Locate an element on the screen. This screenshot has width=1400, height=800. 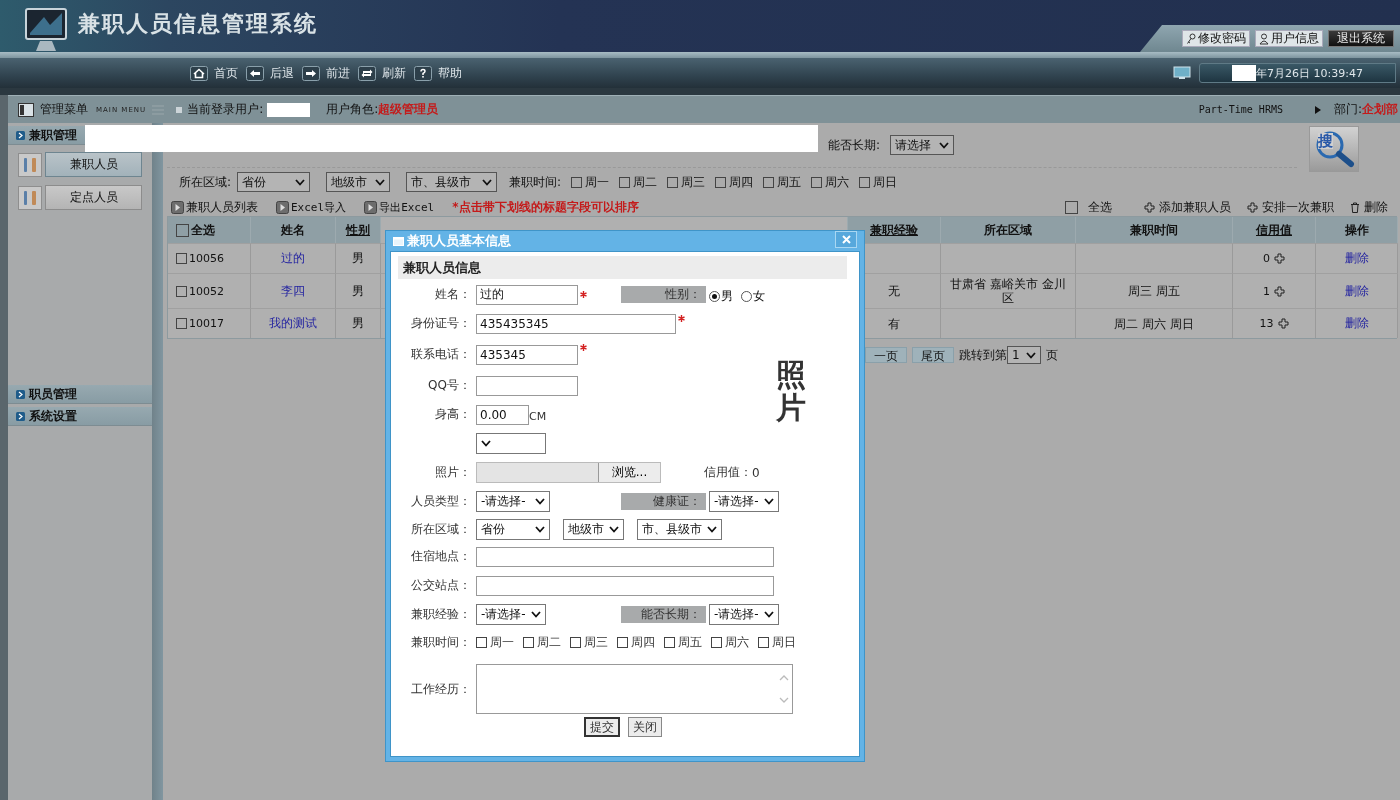
top-button: 用户信息 is located at coordinates (1289, 38).